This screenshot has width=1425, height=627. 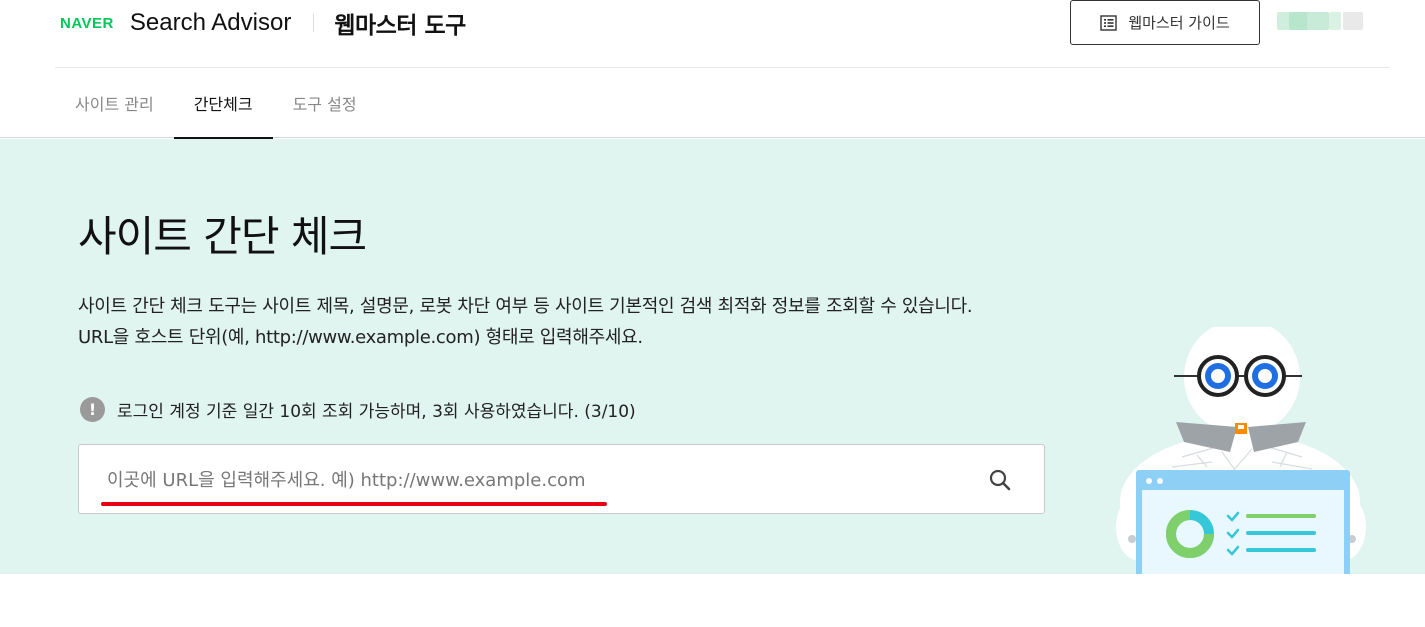 What do you see at coordinates (1000, 480) in the screenshot?
I see `search-button` at bounding box center [1000, 480].